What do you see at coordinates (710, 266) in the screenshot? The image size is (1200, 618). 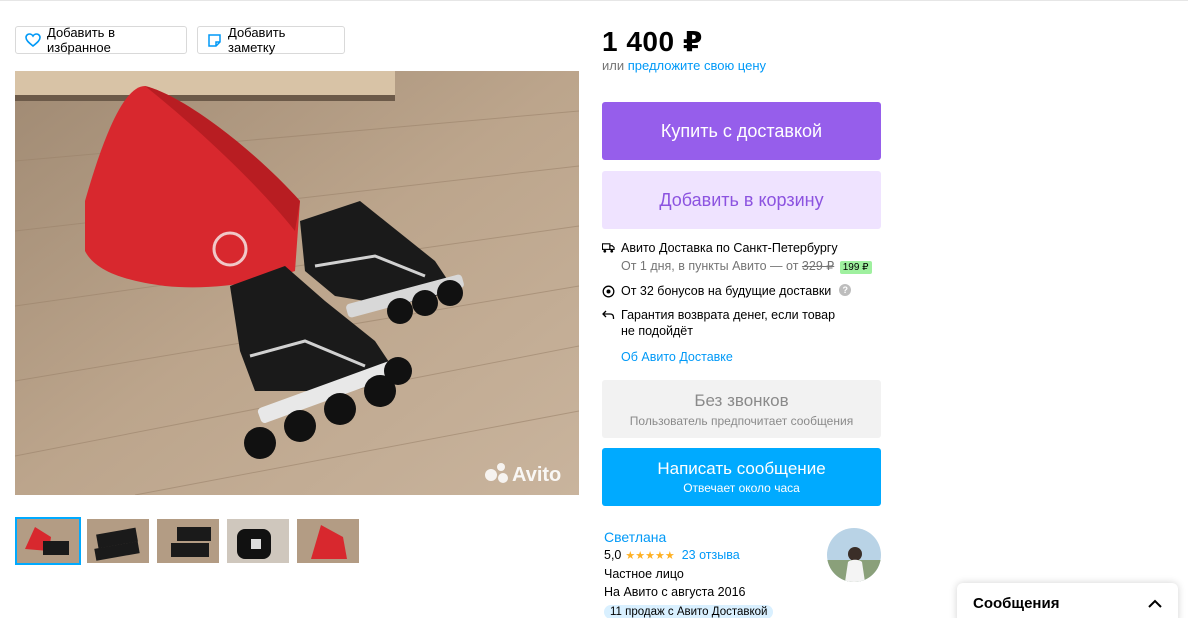 I see `delivery-terms-text: От 1 дня, в пункты Авито — от` at bounding box center [710, 266].